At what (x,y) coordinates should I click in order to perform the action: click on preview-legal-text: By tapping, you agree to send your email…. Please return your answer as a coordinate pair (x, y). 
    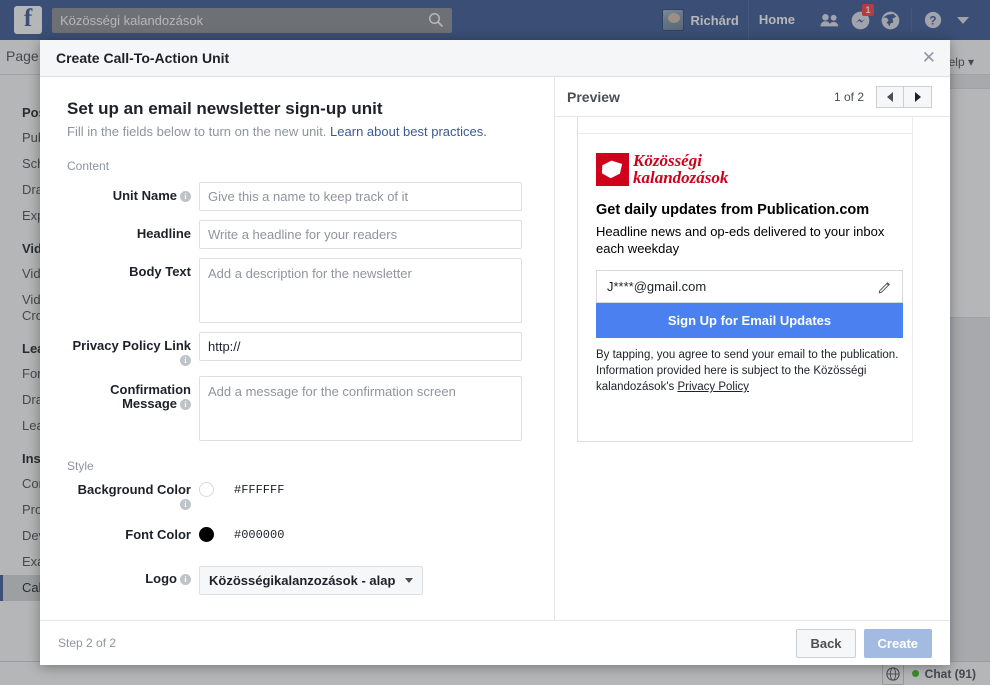
    Looking at the image, I should click on (749, 371).